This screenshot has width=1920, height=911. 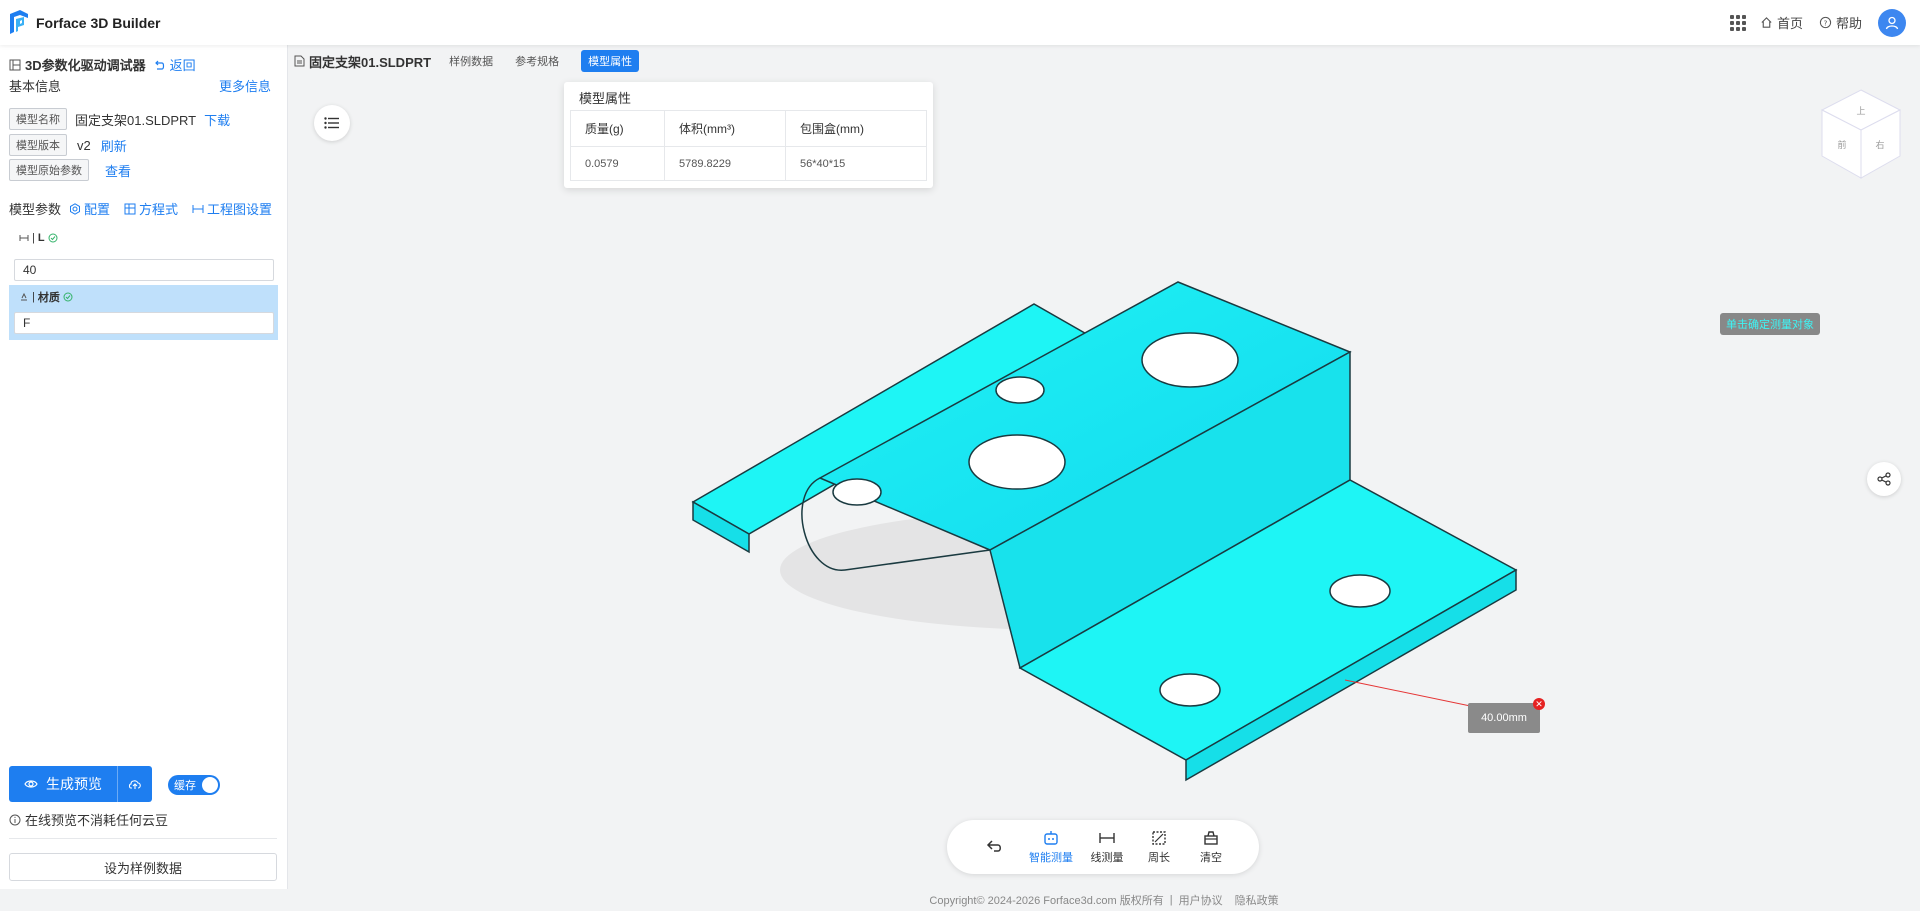 What do you see at coordinates (1840, 22) in the screenshot?
I see `help-link: ? 帮助` at bounding box center [1840, 22].